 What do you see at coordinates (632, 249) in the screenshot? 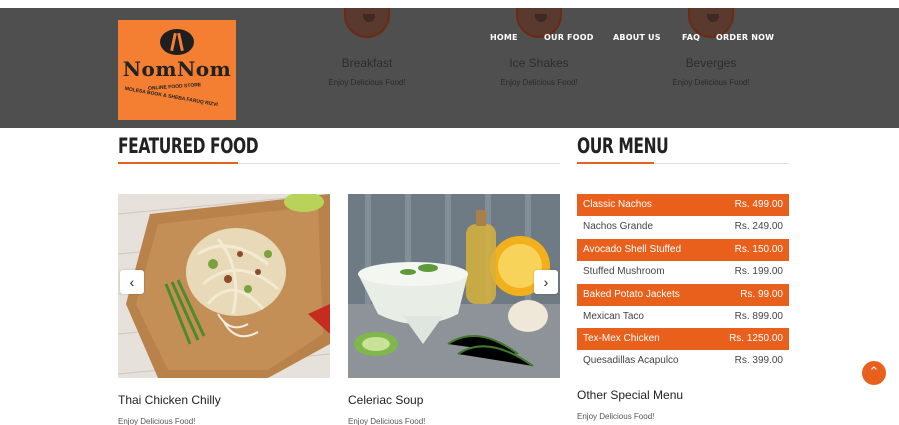
I see `menu-item-name: Avocado Shell Stuffed` at bounding box center [632, 249].